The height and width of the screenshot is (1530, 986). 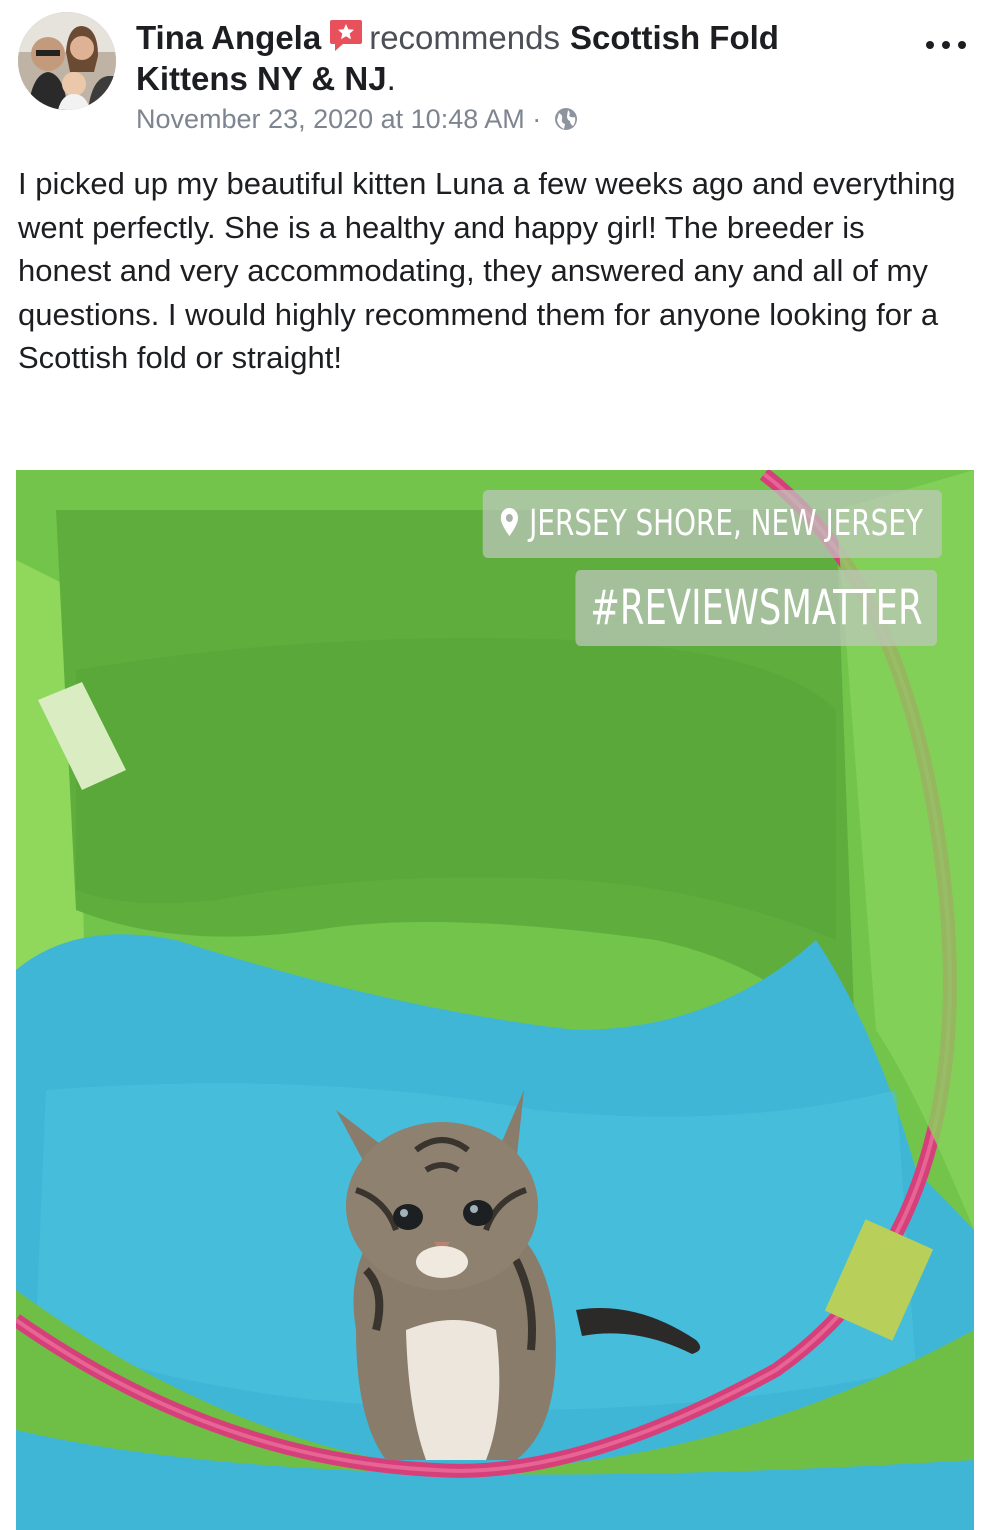 I want to click on recommended-page-name-part1: Scottish Fold, so click(x=674, y=37).